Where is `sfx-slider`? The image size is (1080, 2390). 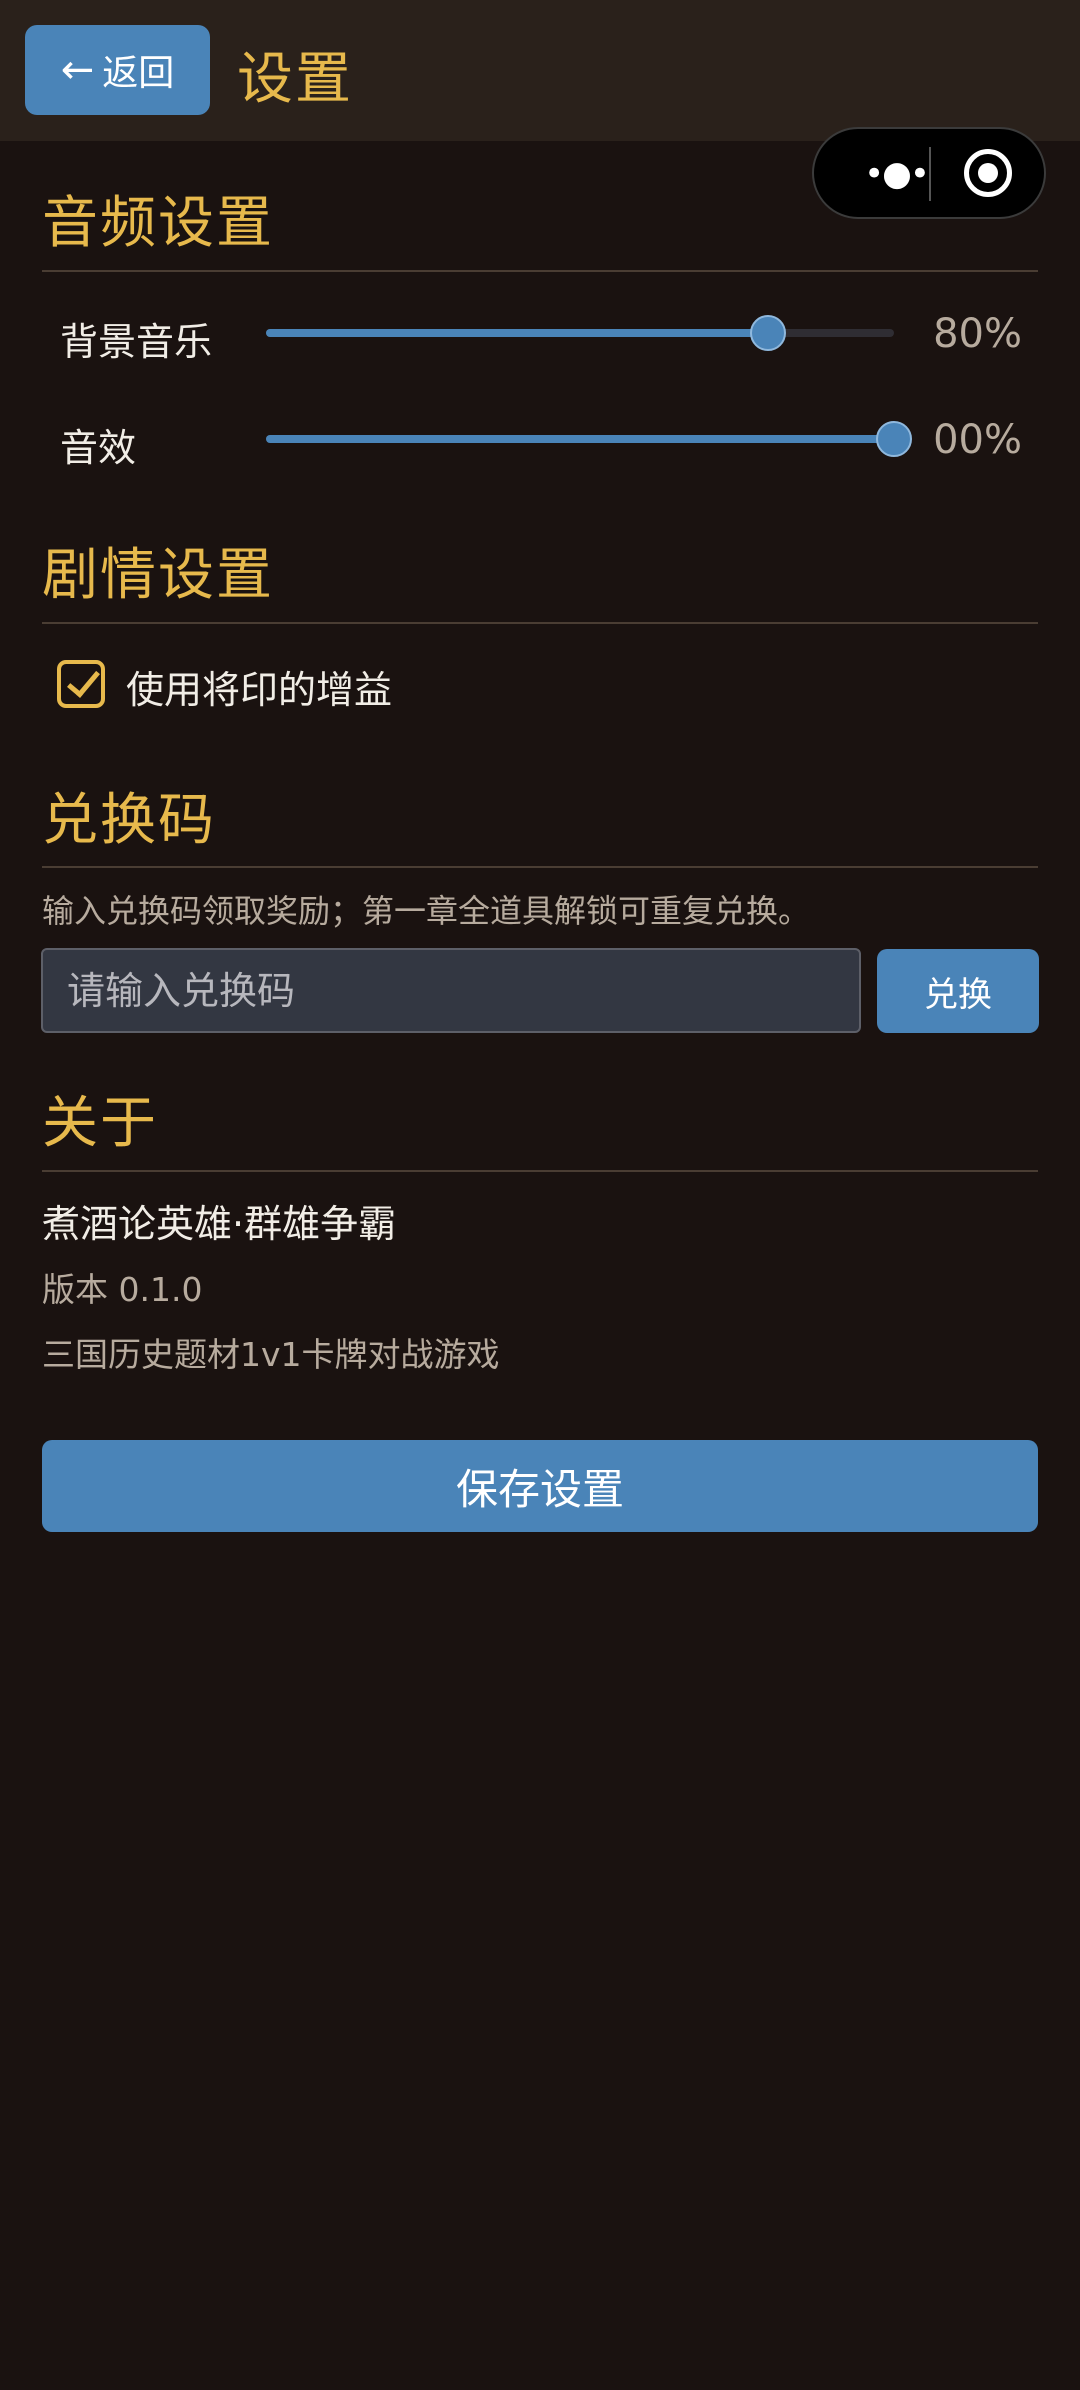 sfx-slider is located at coordinates (589, 439).